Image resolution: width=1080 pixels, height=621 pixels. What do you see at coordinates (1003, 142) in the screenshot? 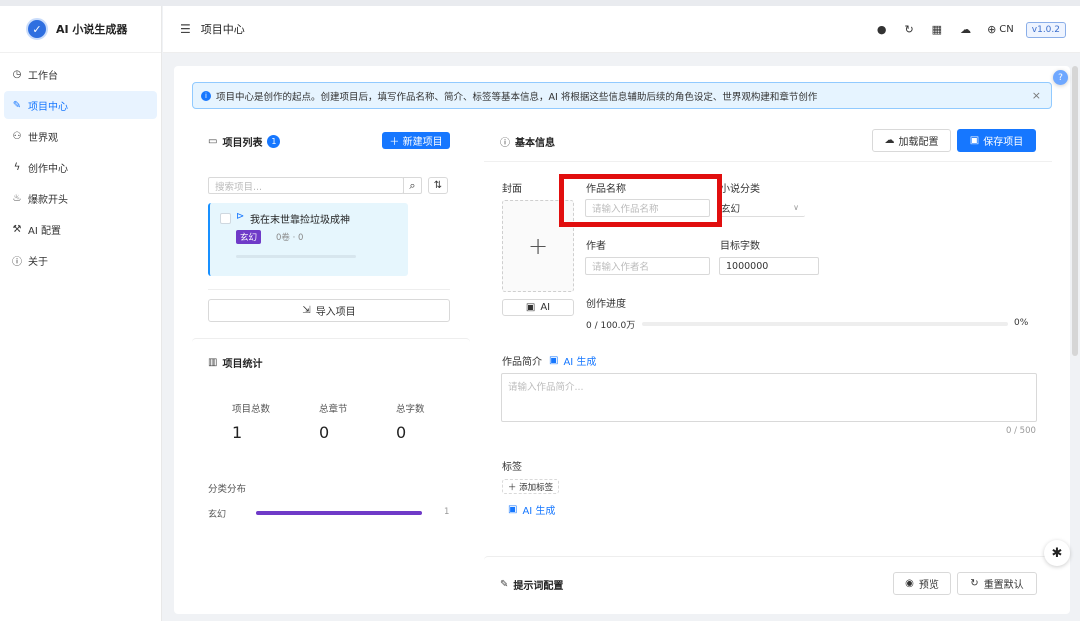
I see `save-project-label: 保存项目` at bounding box center [1003, 142].